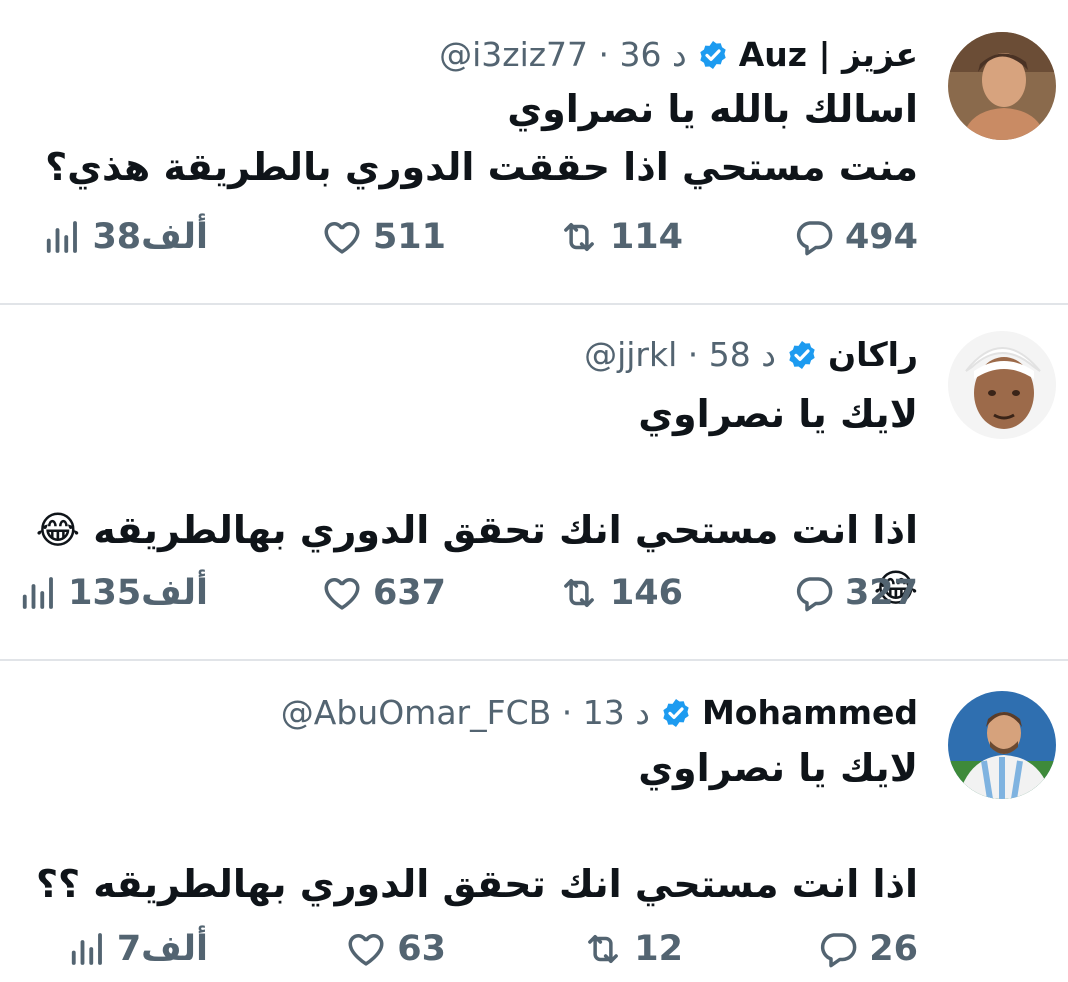 This screenshot has width=1068, height=982. Describe the element at coordinates (409, 237) in the screenshot. I see `like-count: 511` at that location.